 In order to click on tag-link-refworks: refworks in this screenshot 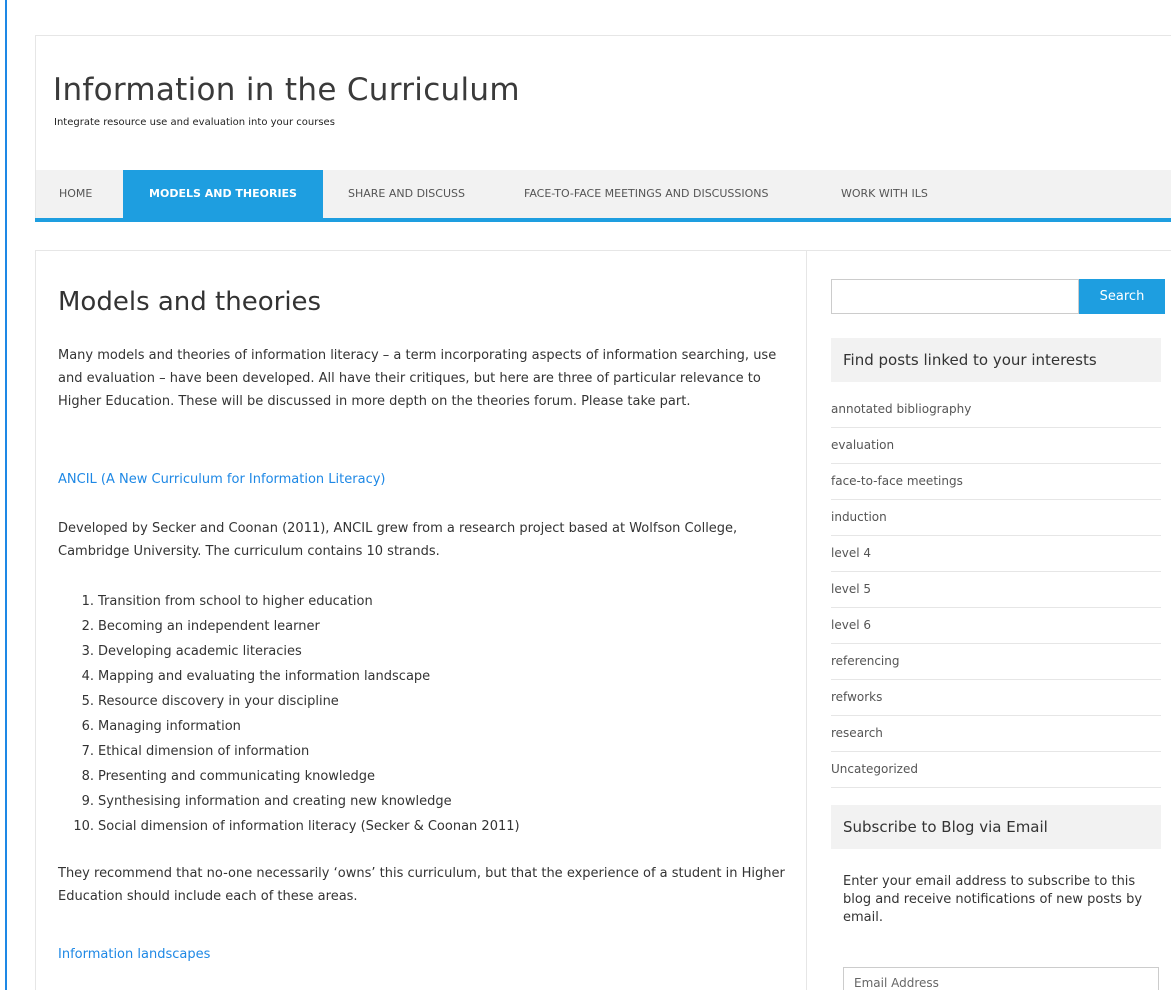, I will do `click(996, 698)`.